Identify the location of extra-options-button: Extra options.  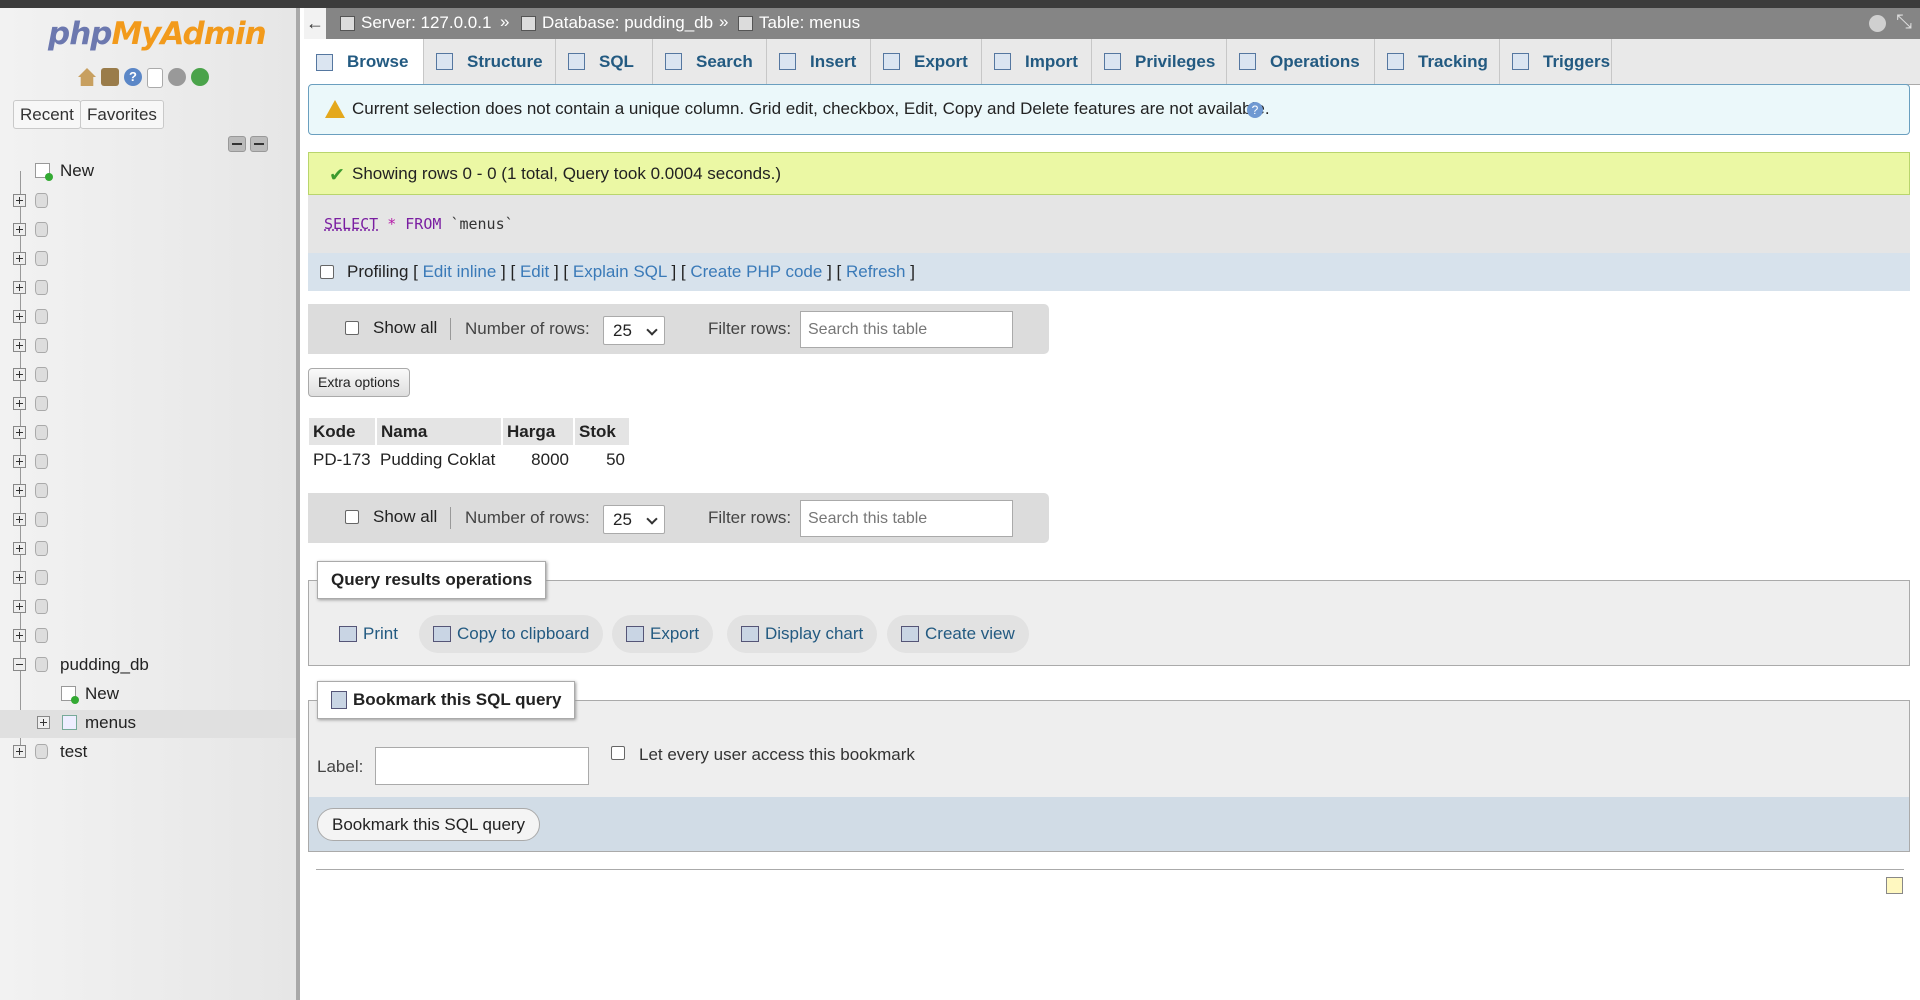
(359, 382).